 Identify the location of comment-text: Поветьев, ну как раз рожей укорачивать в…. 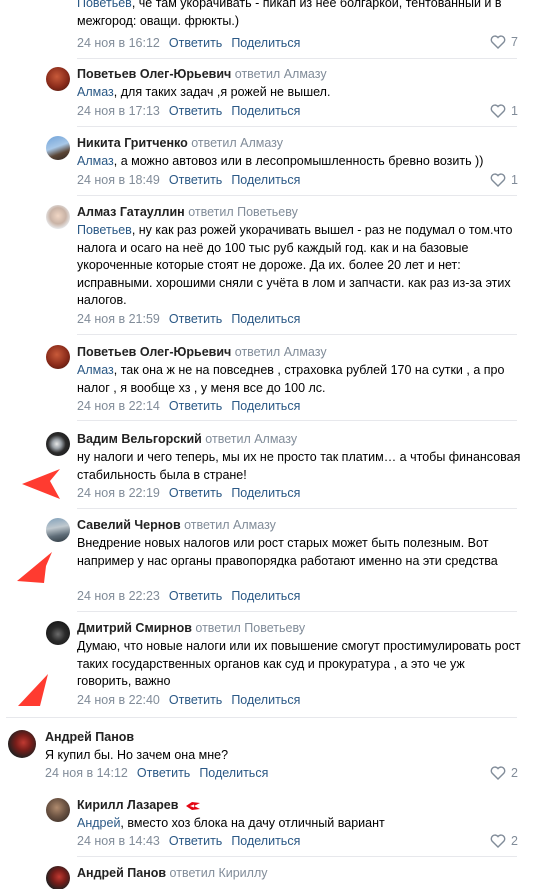
(295, 265).